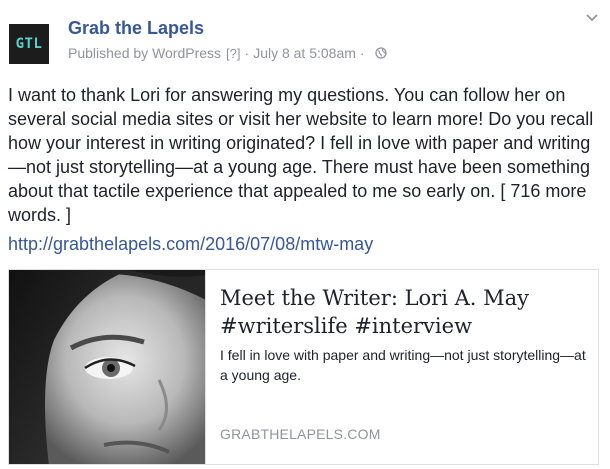  Describe the element at coordinates (136, 28) in the screenshot. I see `page-name-link: Grab the Lapels` at that location.